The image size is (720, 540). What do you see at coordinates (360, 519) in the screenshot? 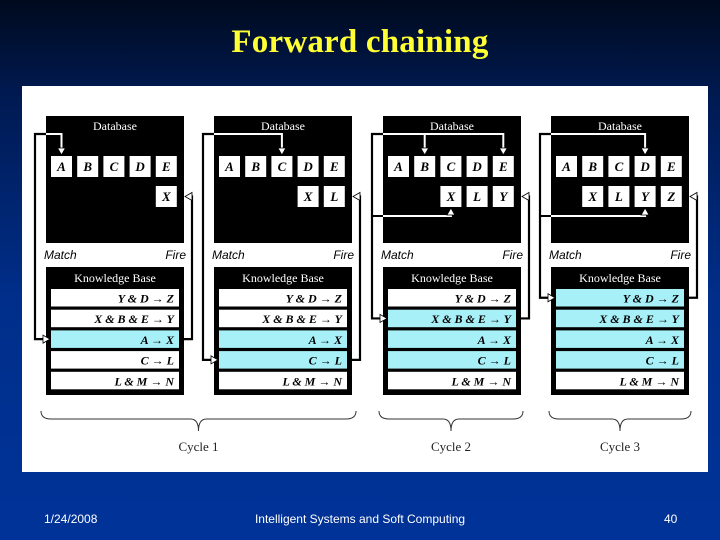
I see `footer-course-title: Intelligent Systems and Soft Computing` at bounding box center [360, 519].